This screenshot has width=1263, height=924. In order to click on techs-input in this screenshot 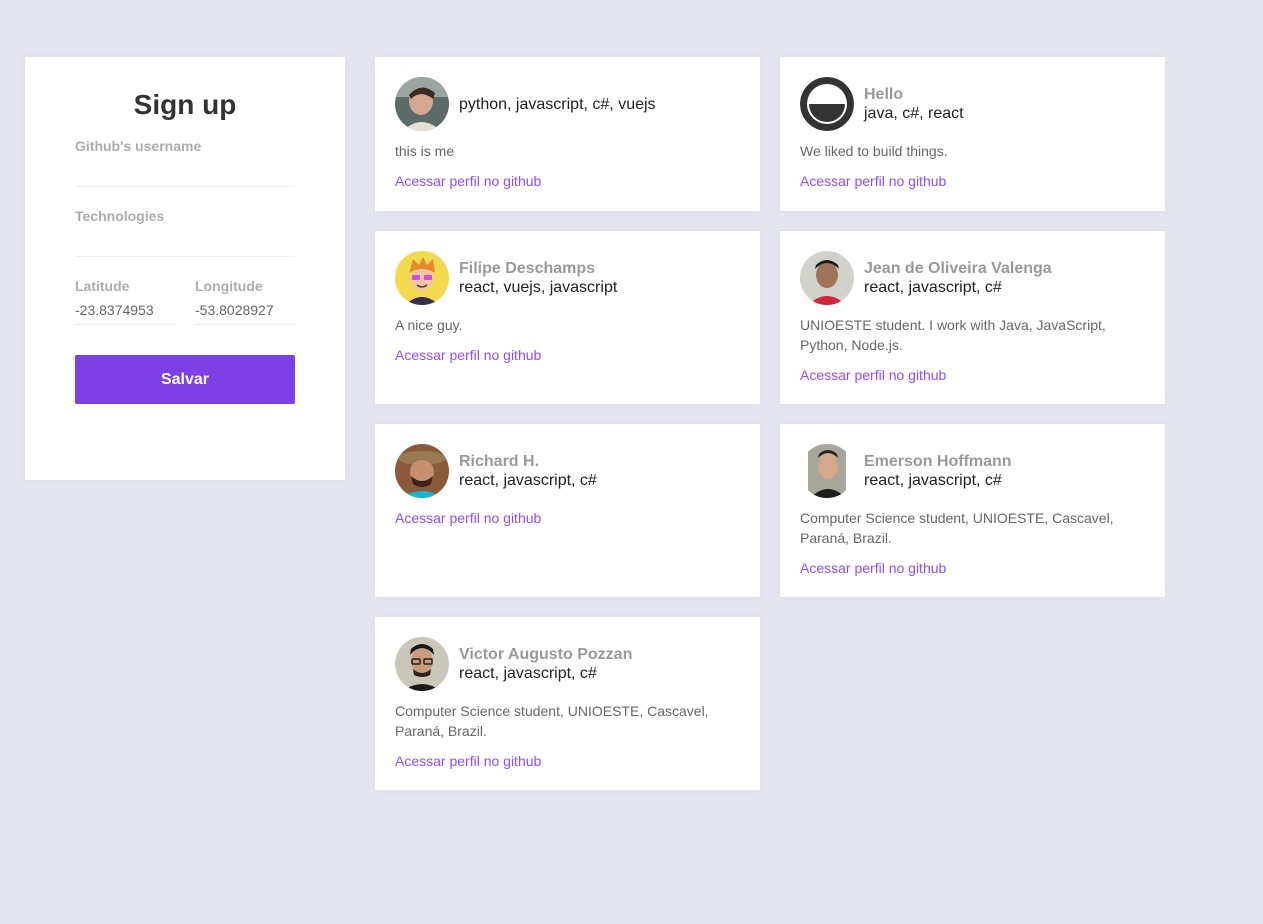, I will do `click(185, 241)`.